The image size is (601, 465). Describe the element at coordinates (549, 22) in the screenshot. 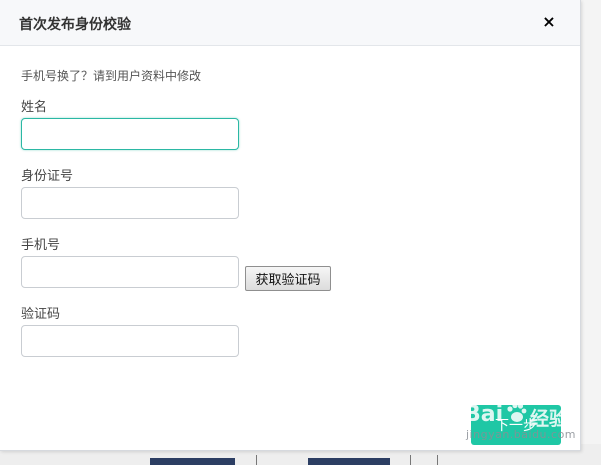

I see `close-icon: ×` at that location.